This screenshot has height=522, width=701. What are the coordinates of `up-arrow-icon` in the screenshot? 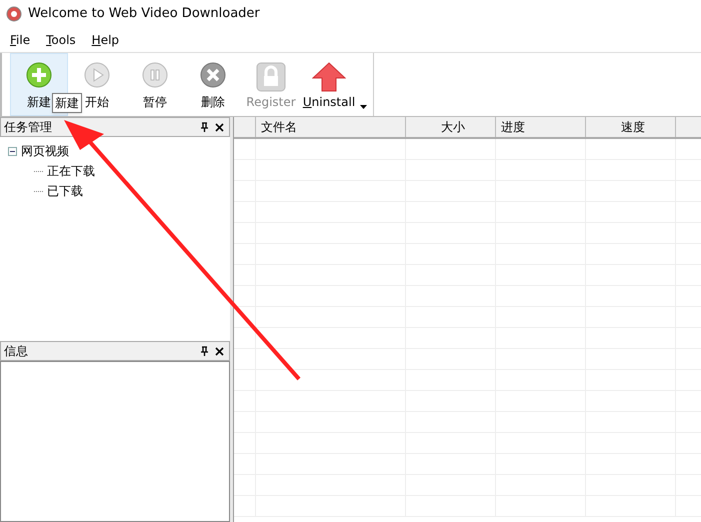 It's located at (329, 77).